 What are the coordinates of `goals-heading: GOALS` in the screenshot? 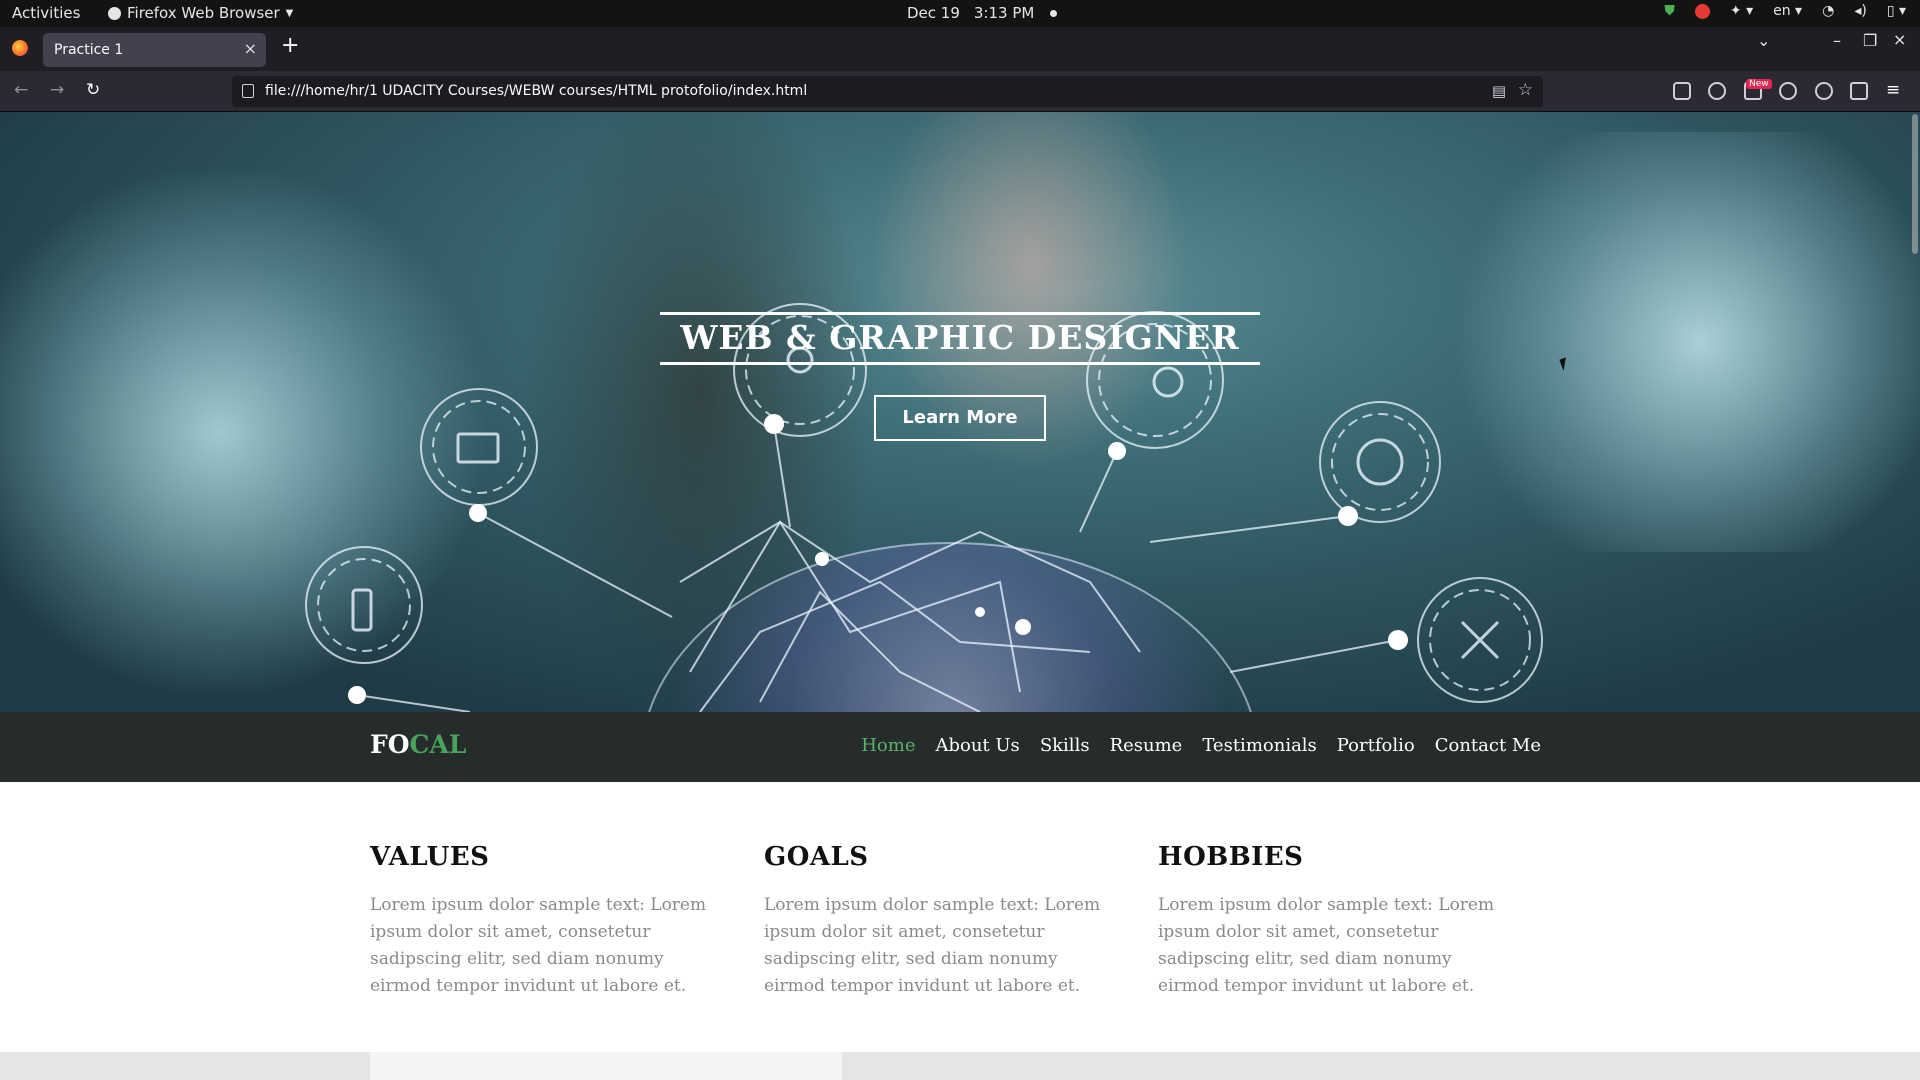 It's located at (816, 857).